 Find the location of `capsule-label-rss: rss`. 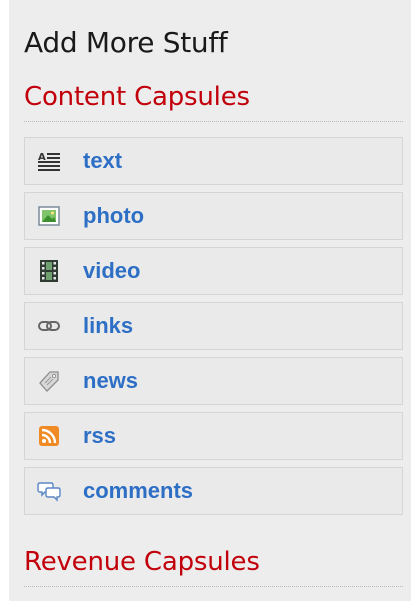

capsule-label-rss: rss is located at coordinates (100, 435).